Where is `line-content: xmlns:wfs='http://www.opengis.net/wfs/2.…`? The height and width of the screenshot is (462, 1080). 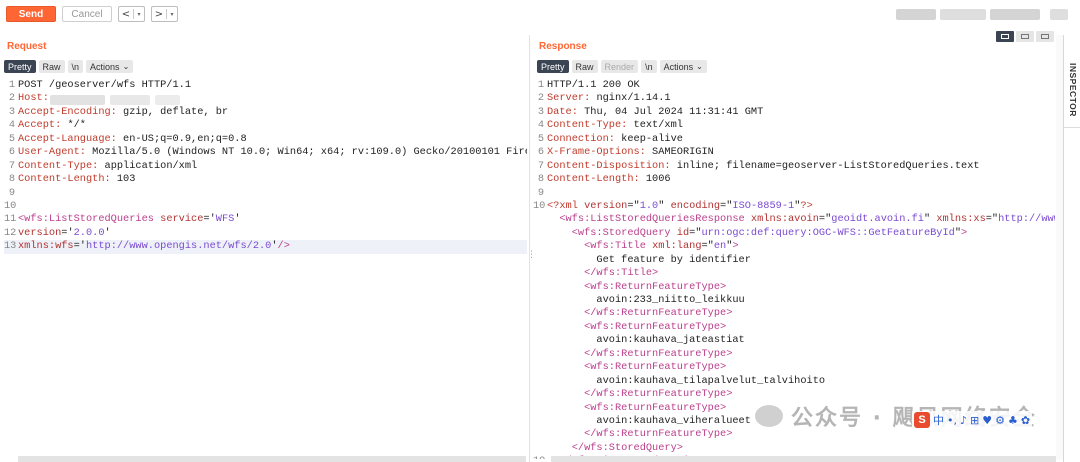
line-content: xmlns:wfs='http://www.opengis.net/wfs/2.… is located at coordinates (154, 246).